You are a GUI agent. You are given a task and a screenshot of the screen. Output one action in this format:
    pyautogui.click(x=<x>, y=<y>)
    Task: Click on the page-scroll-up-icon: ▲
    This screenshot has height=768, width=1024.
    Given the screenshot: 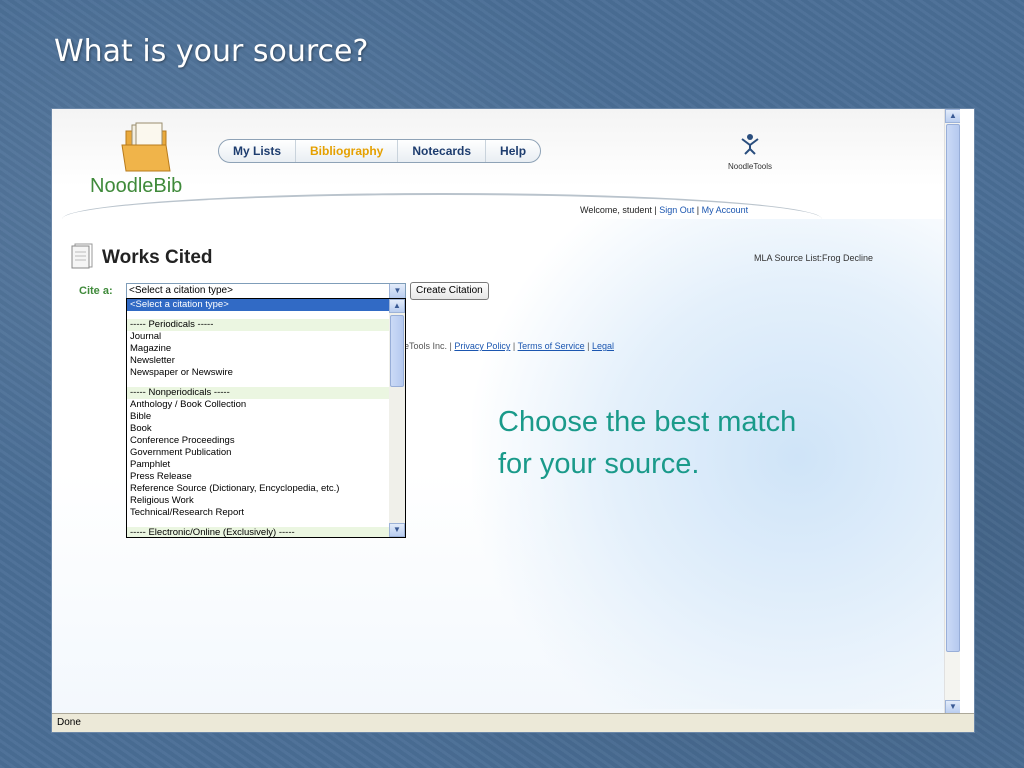 What is the action you would take?
    pyautogui.click(x=952, y=116)
    